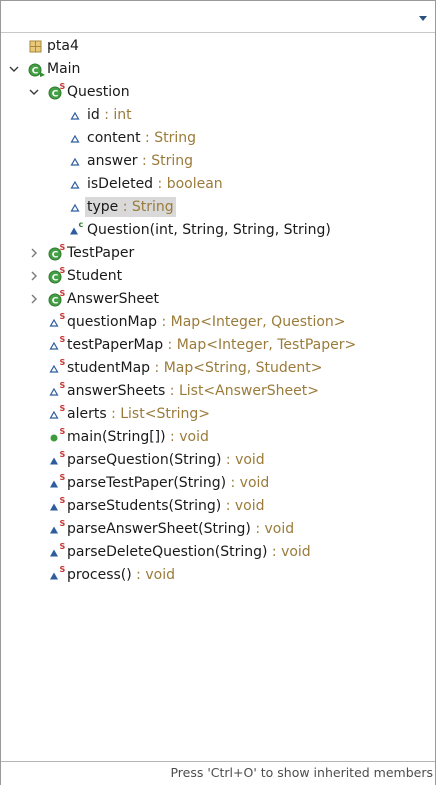  What do you see at coordinates (242, 391) in the screenshot?
I see `member-type: : List<AnswerSheet>` at bounding box center [242, 391].